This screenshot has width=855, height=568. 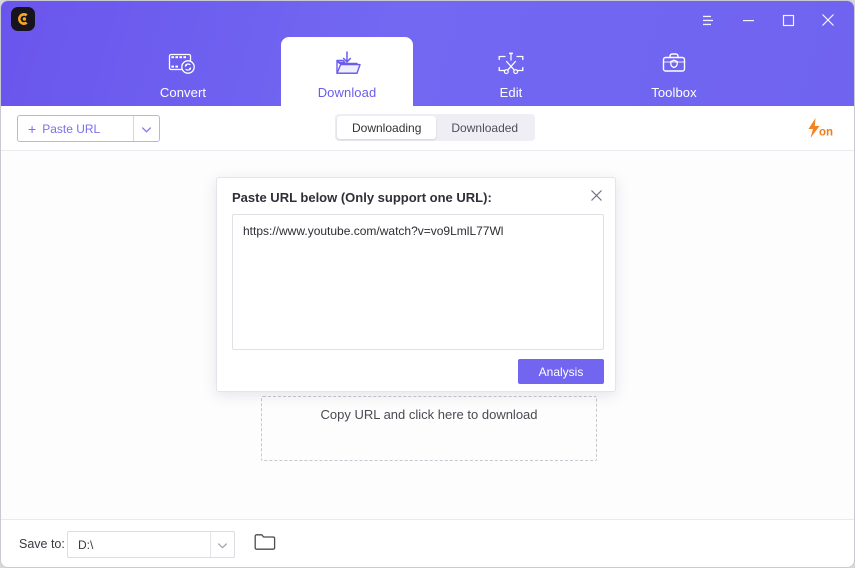 I want to click on save-to-path-select: D:\, so click(x=151, y=544).